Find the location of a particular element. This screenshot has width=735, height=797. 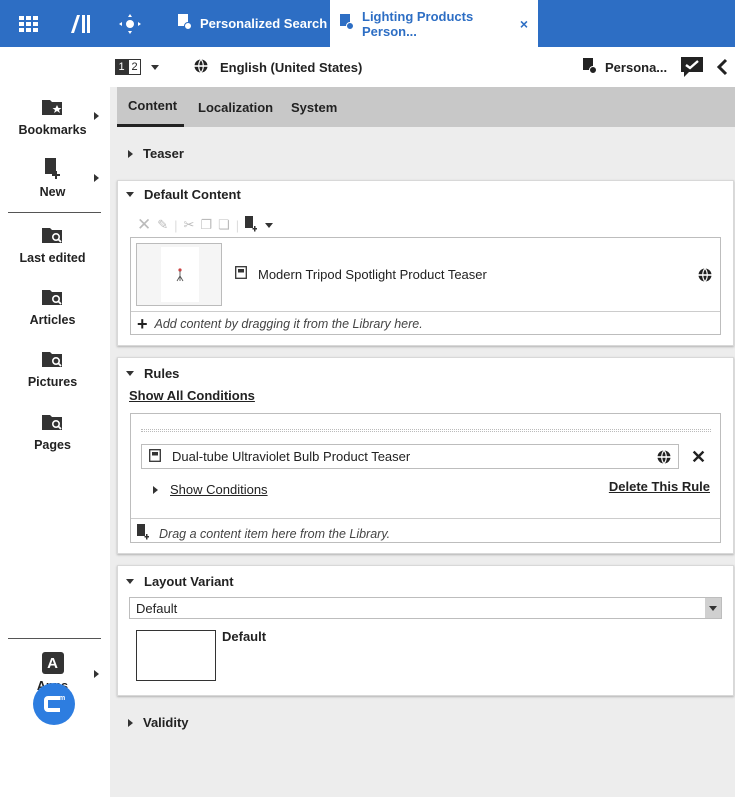

tab-content: Content is located at coordinates (150, 107).